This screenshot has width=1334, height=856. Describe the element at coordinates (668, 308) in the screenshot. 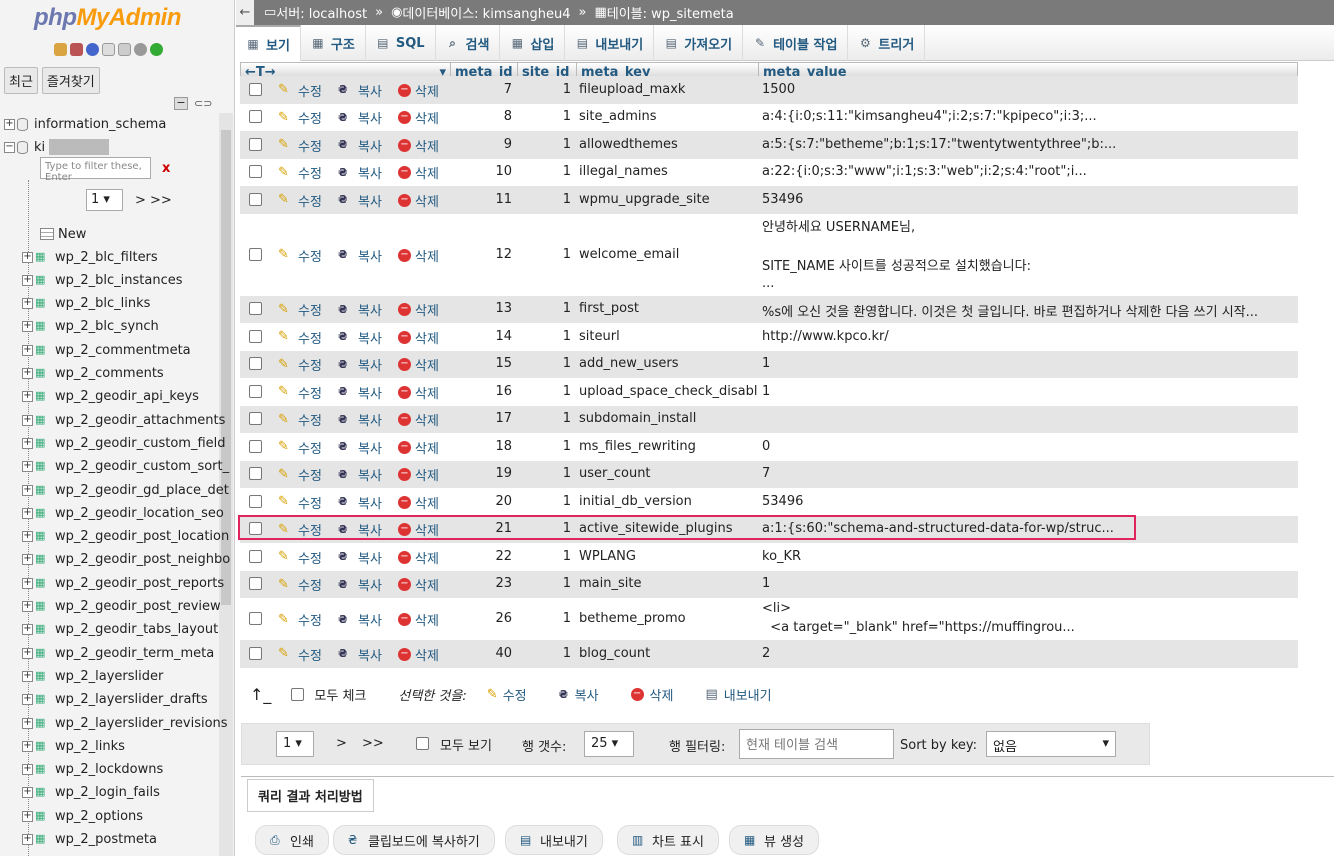

I see `cell-meta-key: first_post` at that location.